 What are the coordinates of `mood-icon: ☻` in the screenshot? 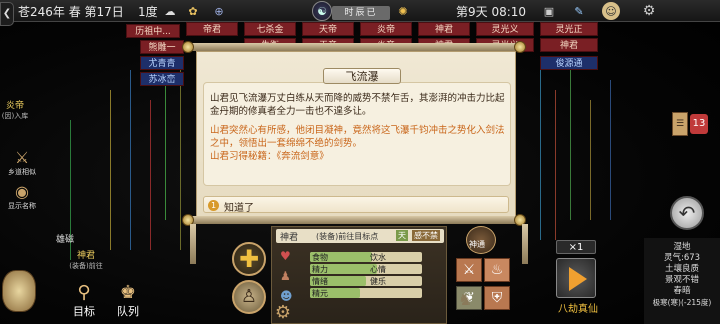 It's located at (286, 296).